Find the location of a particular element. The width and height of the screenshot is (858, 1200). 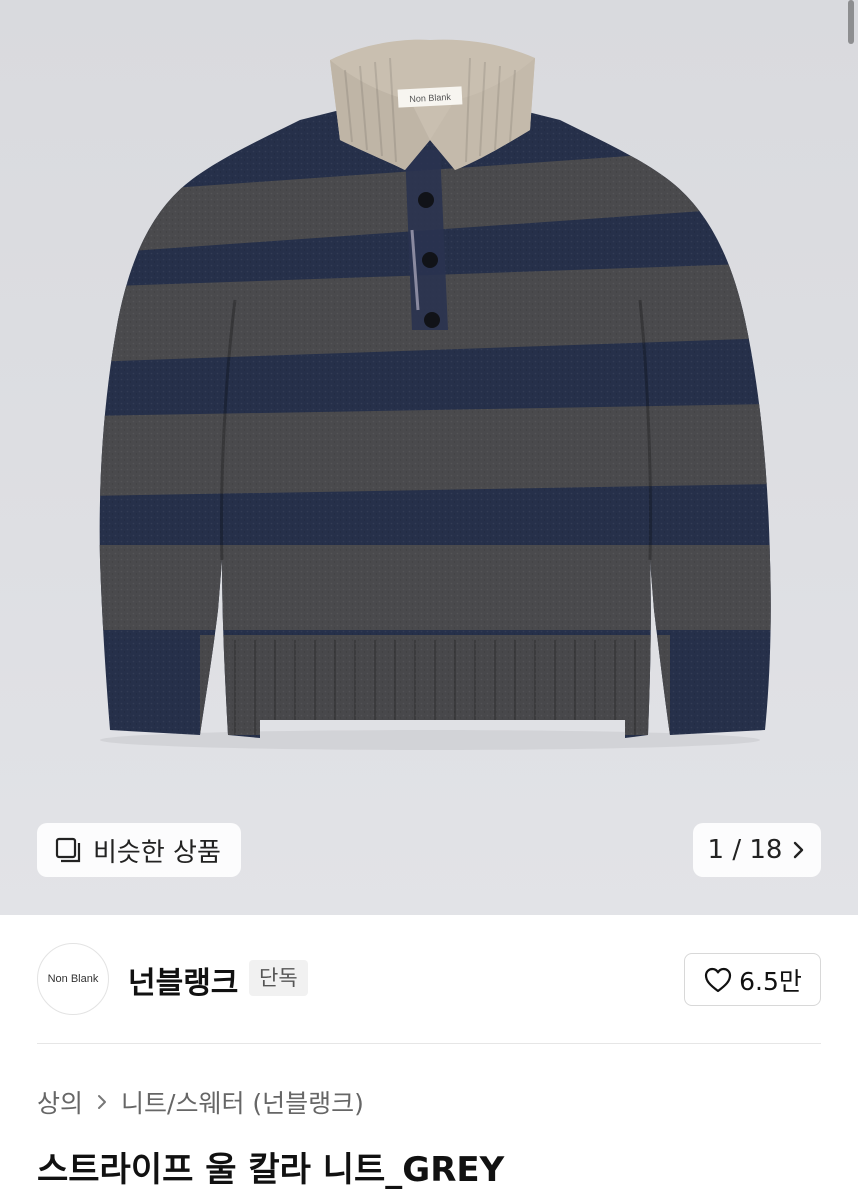

image-counter: 1 / 18 is located at coordinates (745, 850).